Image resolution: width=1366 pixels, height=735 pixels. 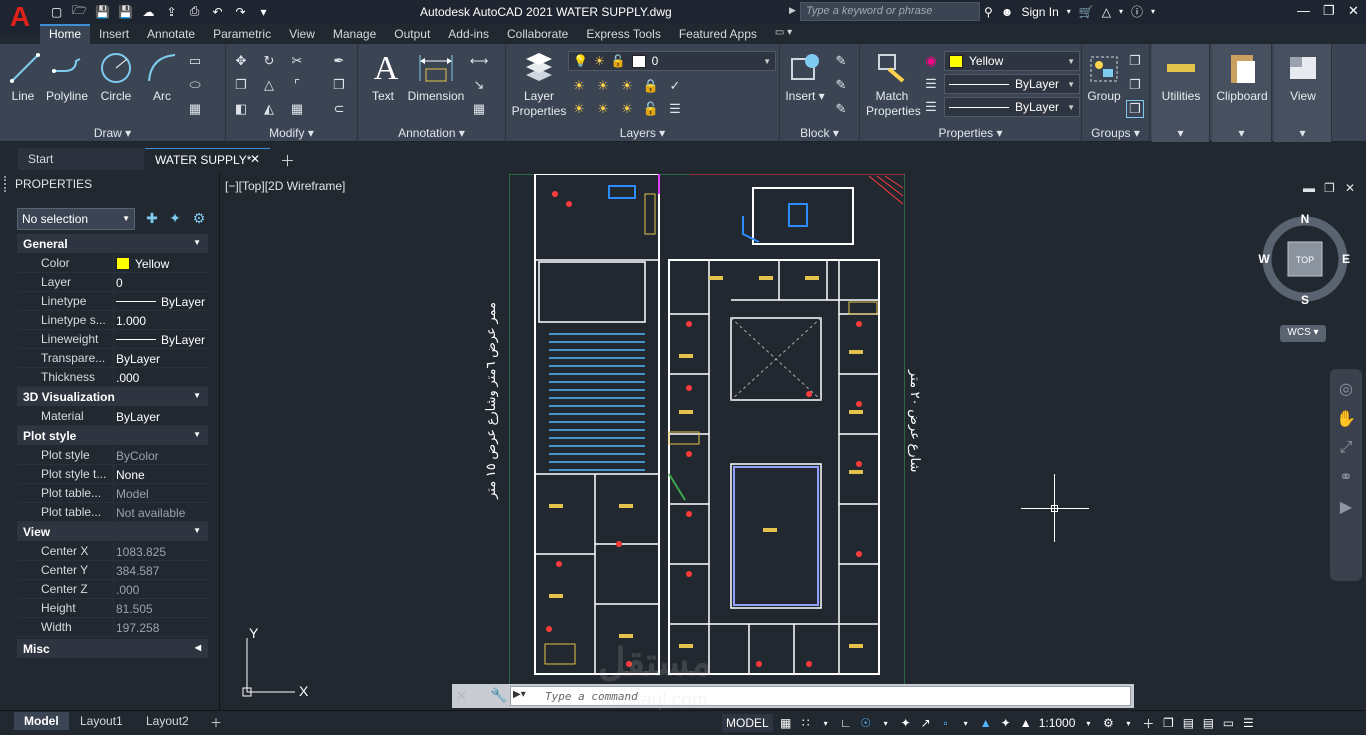 I want to click on ortho-icon: ∟, so click(x=846, y=723).